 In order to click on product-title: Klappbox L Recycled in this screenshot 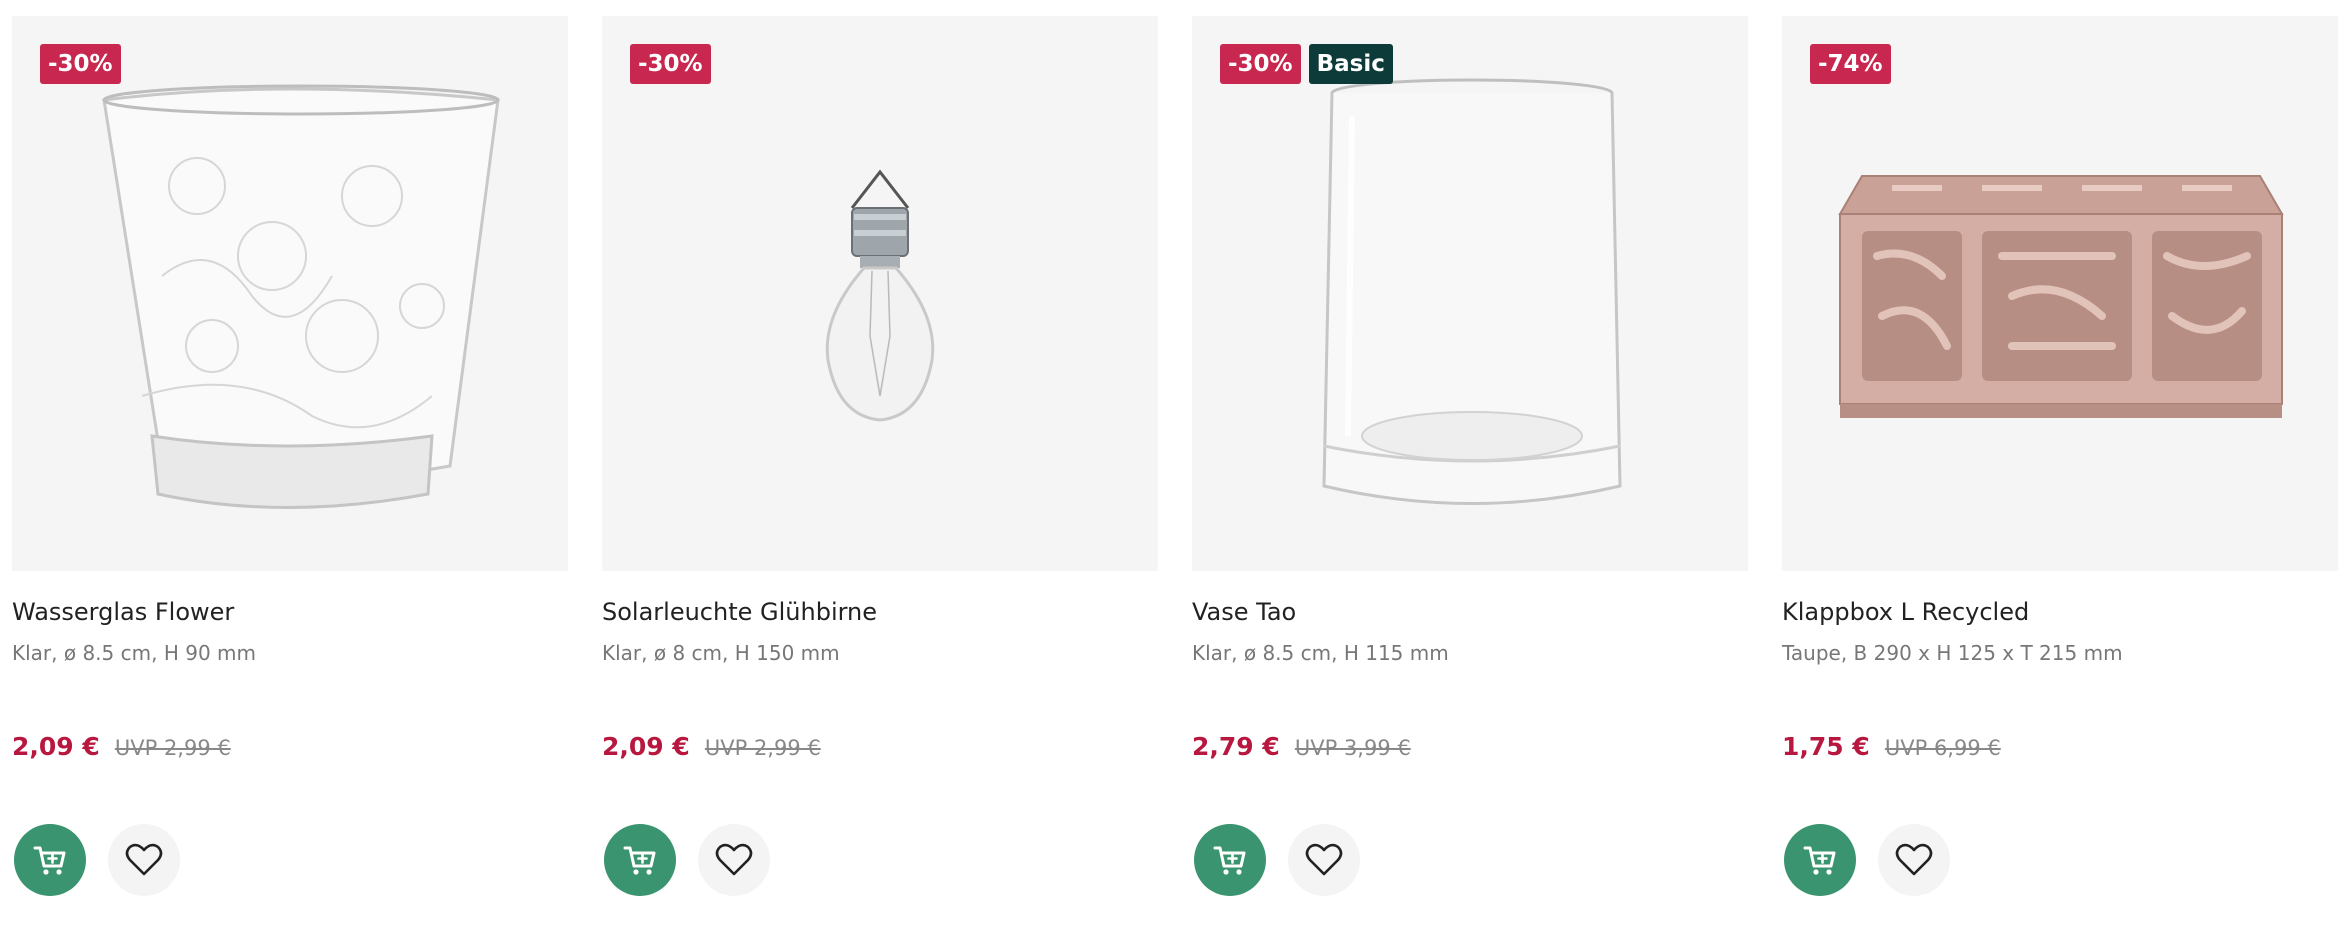, I will do `click(1905, 612)`.